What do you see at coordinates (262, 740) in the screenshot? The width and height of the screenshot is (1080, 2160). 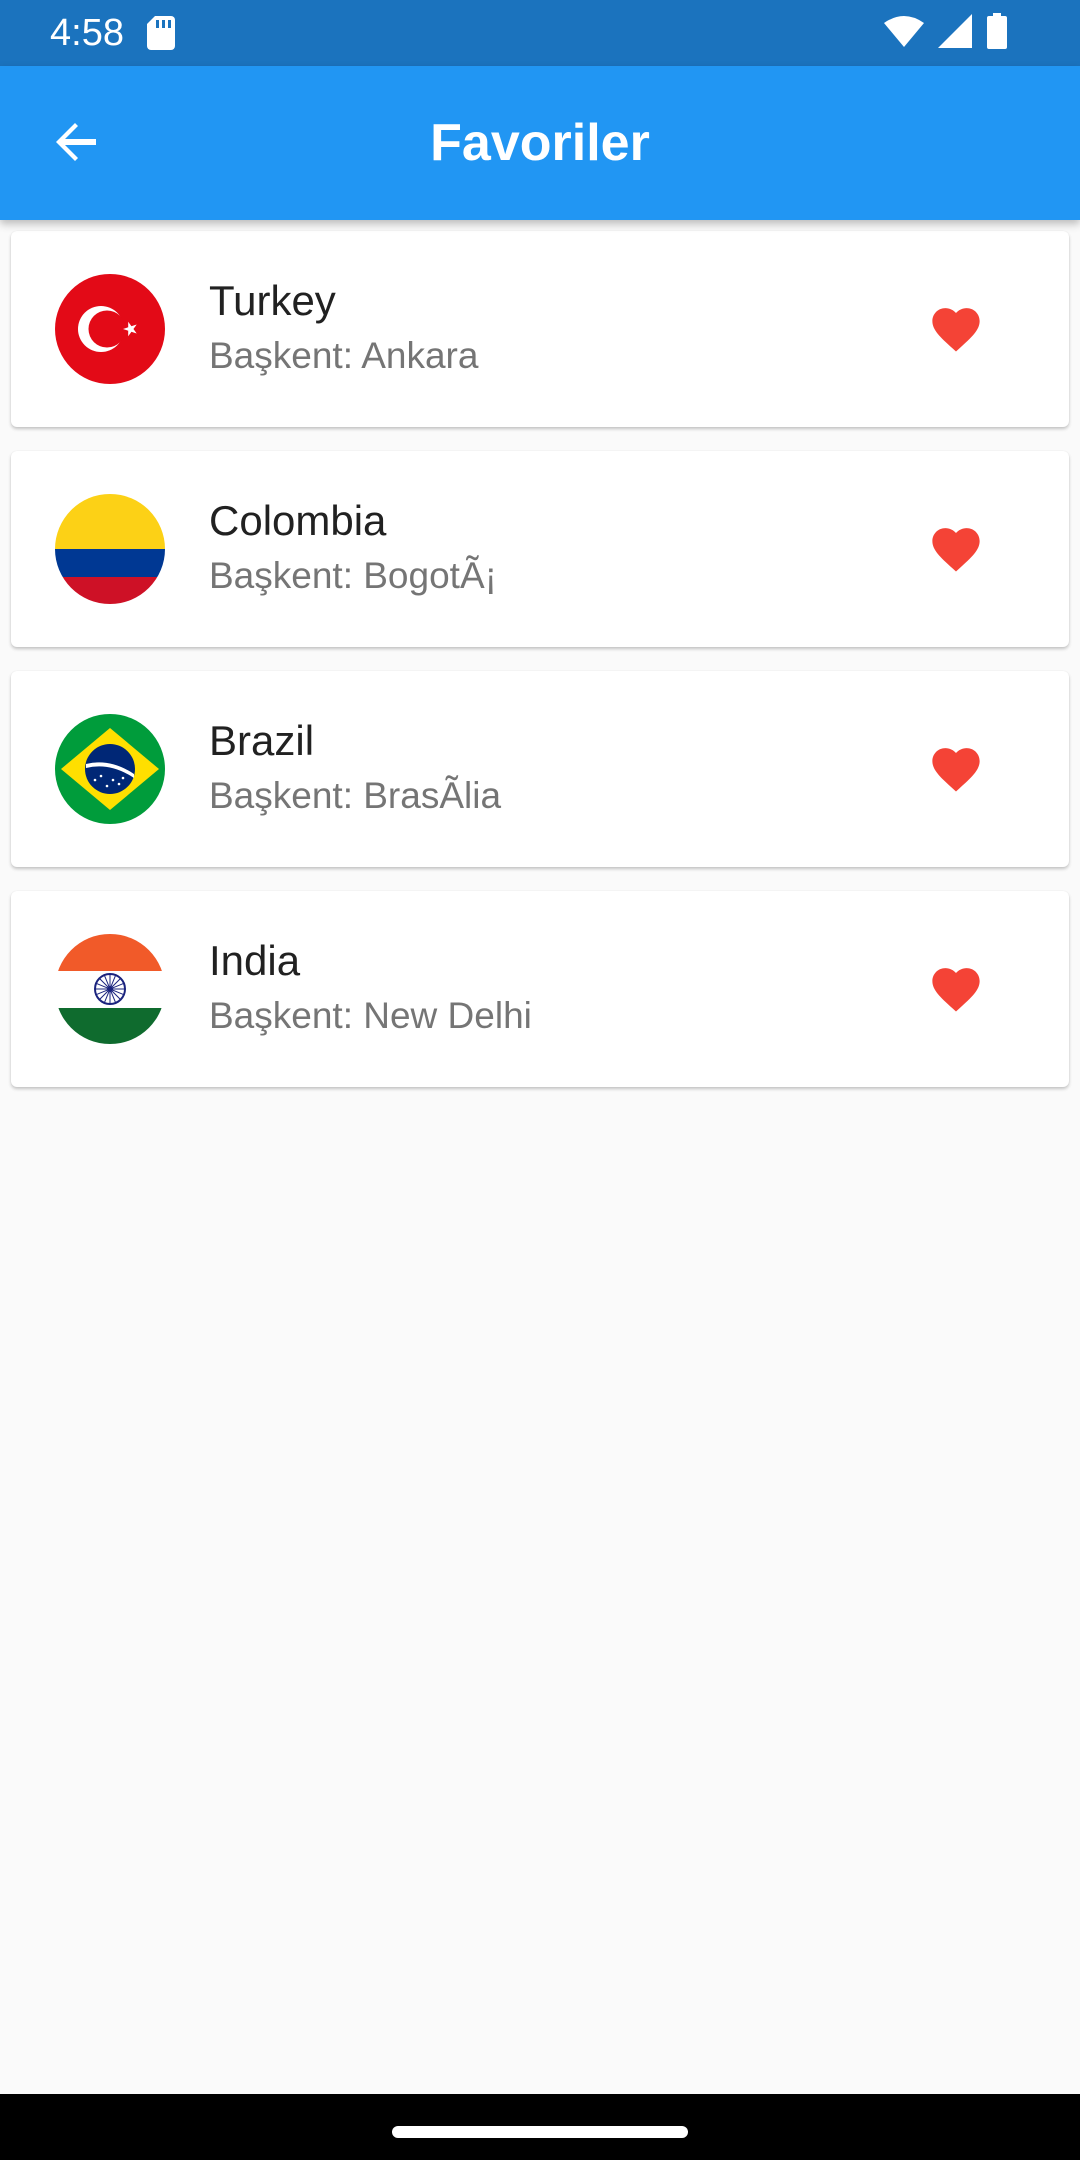 I see `country-name: Brazil` at bounding box center [262, 740].